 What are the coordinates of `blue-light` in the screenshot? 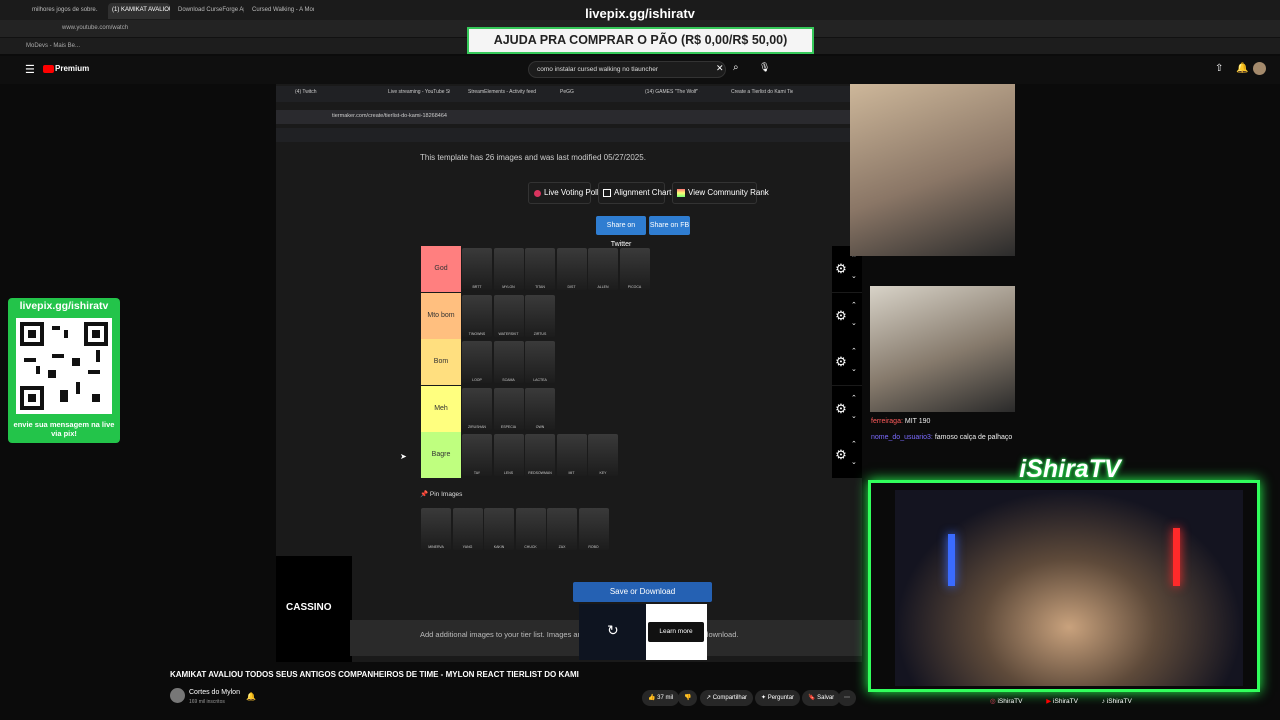 It's located at (951, 560).